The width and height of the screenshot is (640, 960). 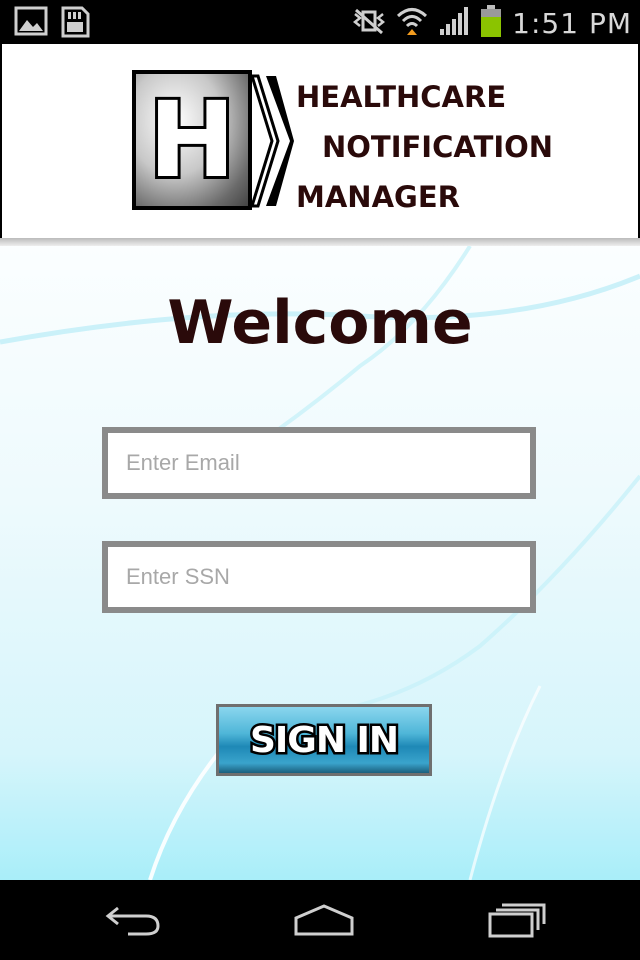 What do you see at coordinates (412, 23) in the screenshot?
I see `wifi-icon` at bounding box center [412, 23].